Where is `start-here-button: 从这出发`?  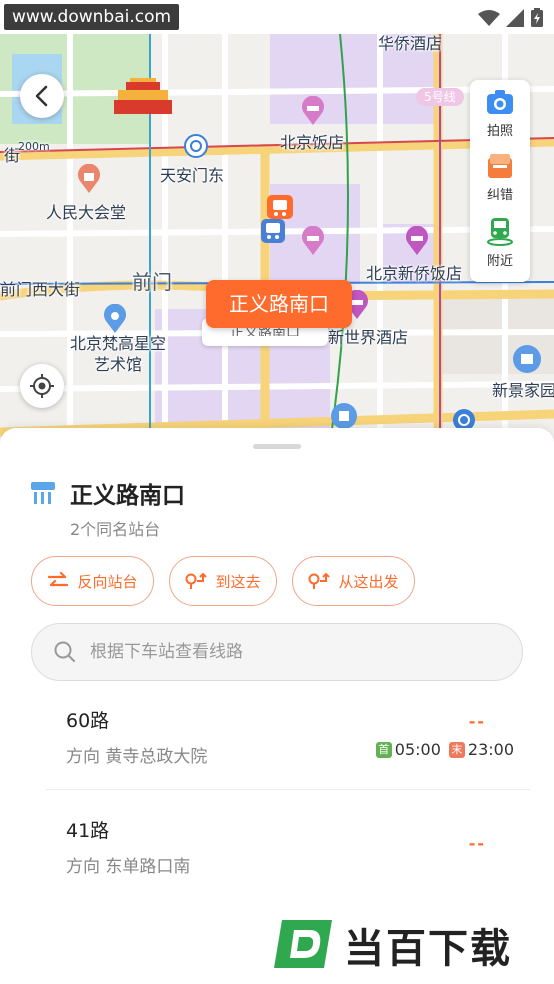 start-here-button: 从这出发 is located at coordinates (353, 581).